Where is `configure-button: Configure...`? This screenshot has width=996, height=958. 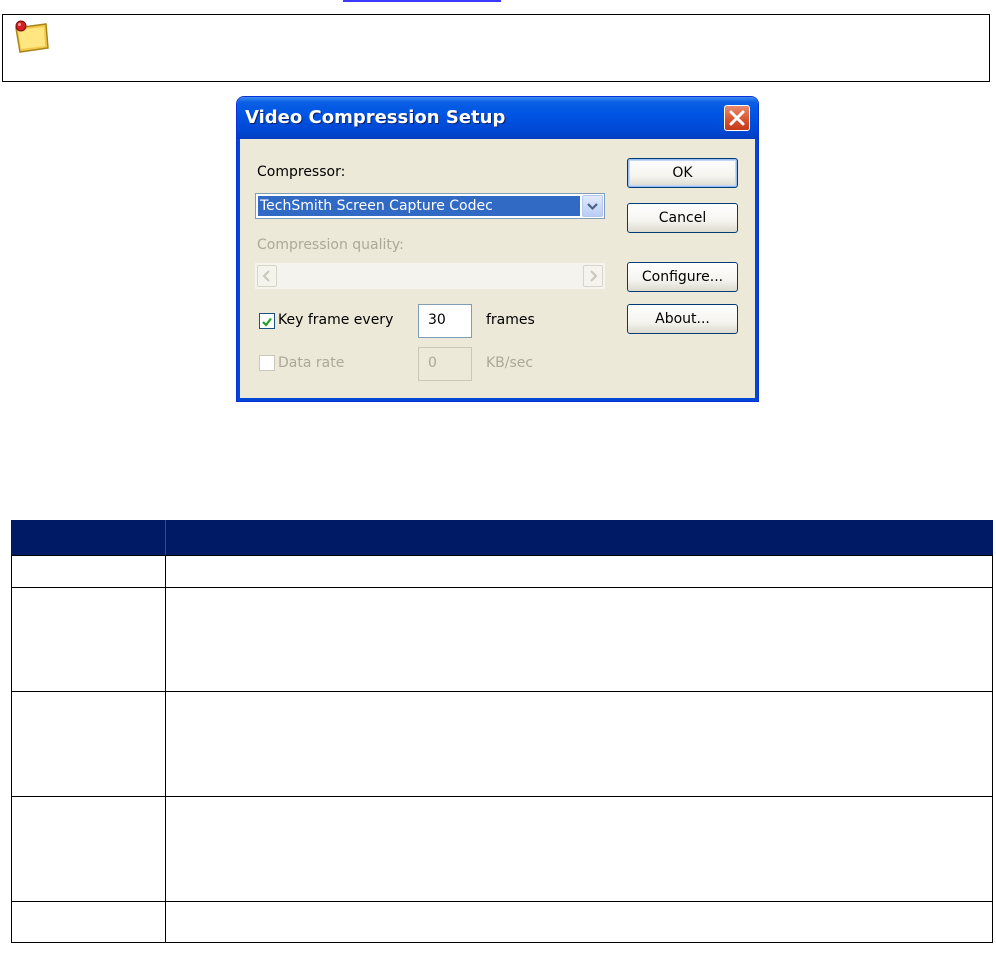 configure-button: Configure... is located at coordinates (682, 277).